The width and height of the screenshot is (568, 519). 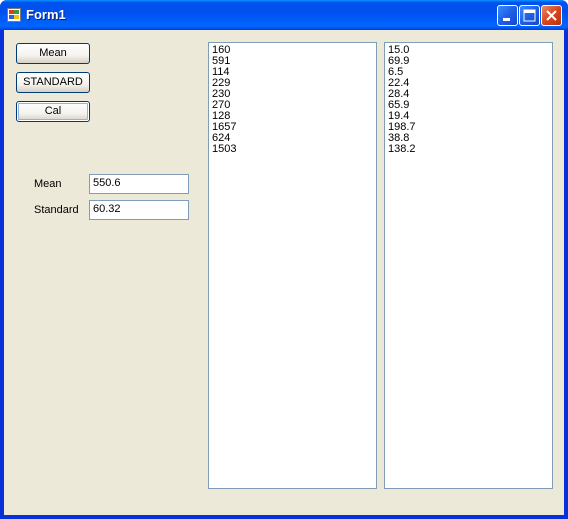 I want to click on list-item: 128, so click(x=294, y=116).